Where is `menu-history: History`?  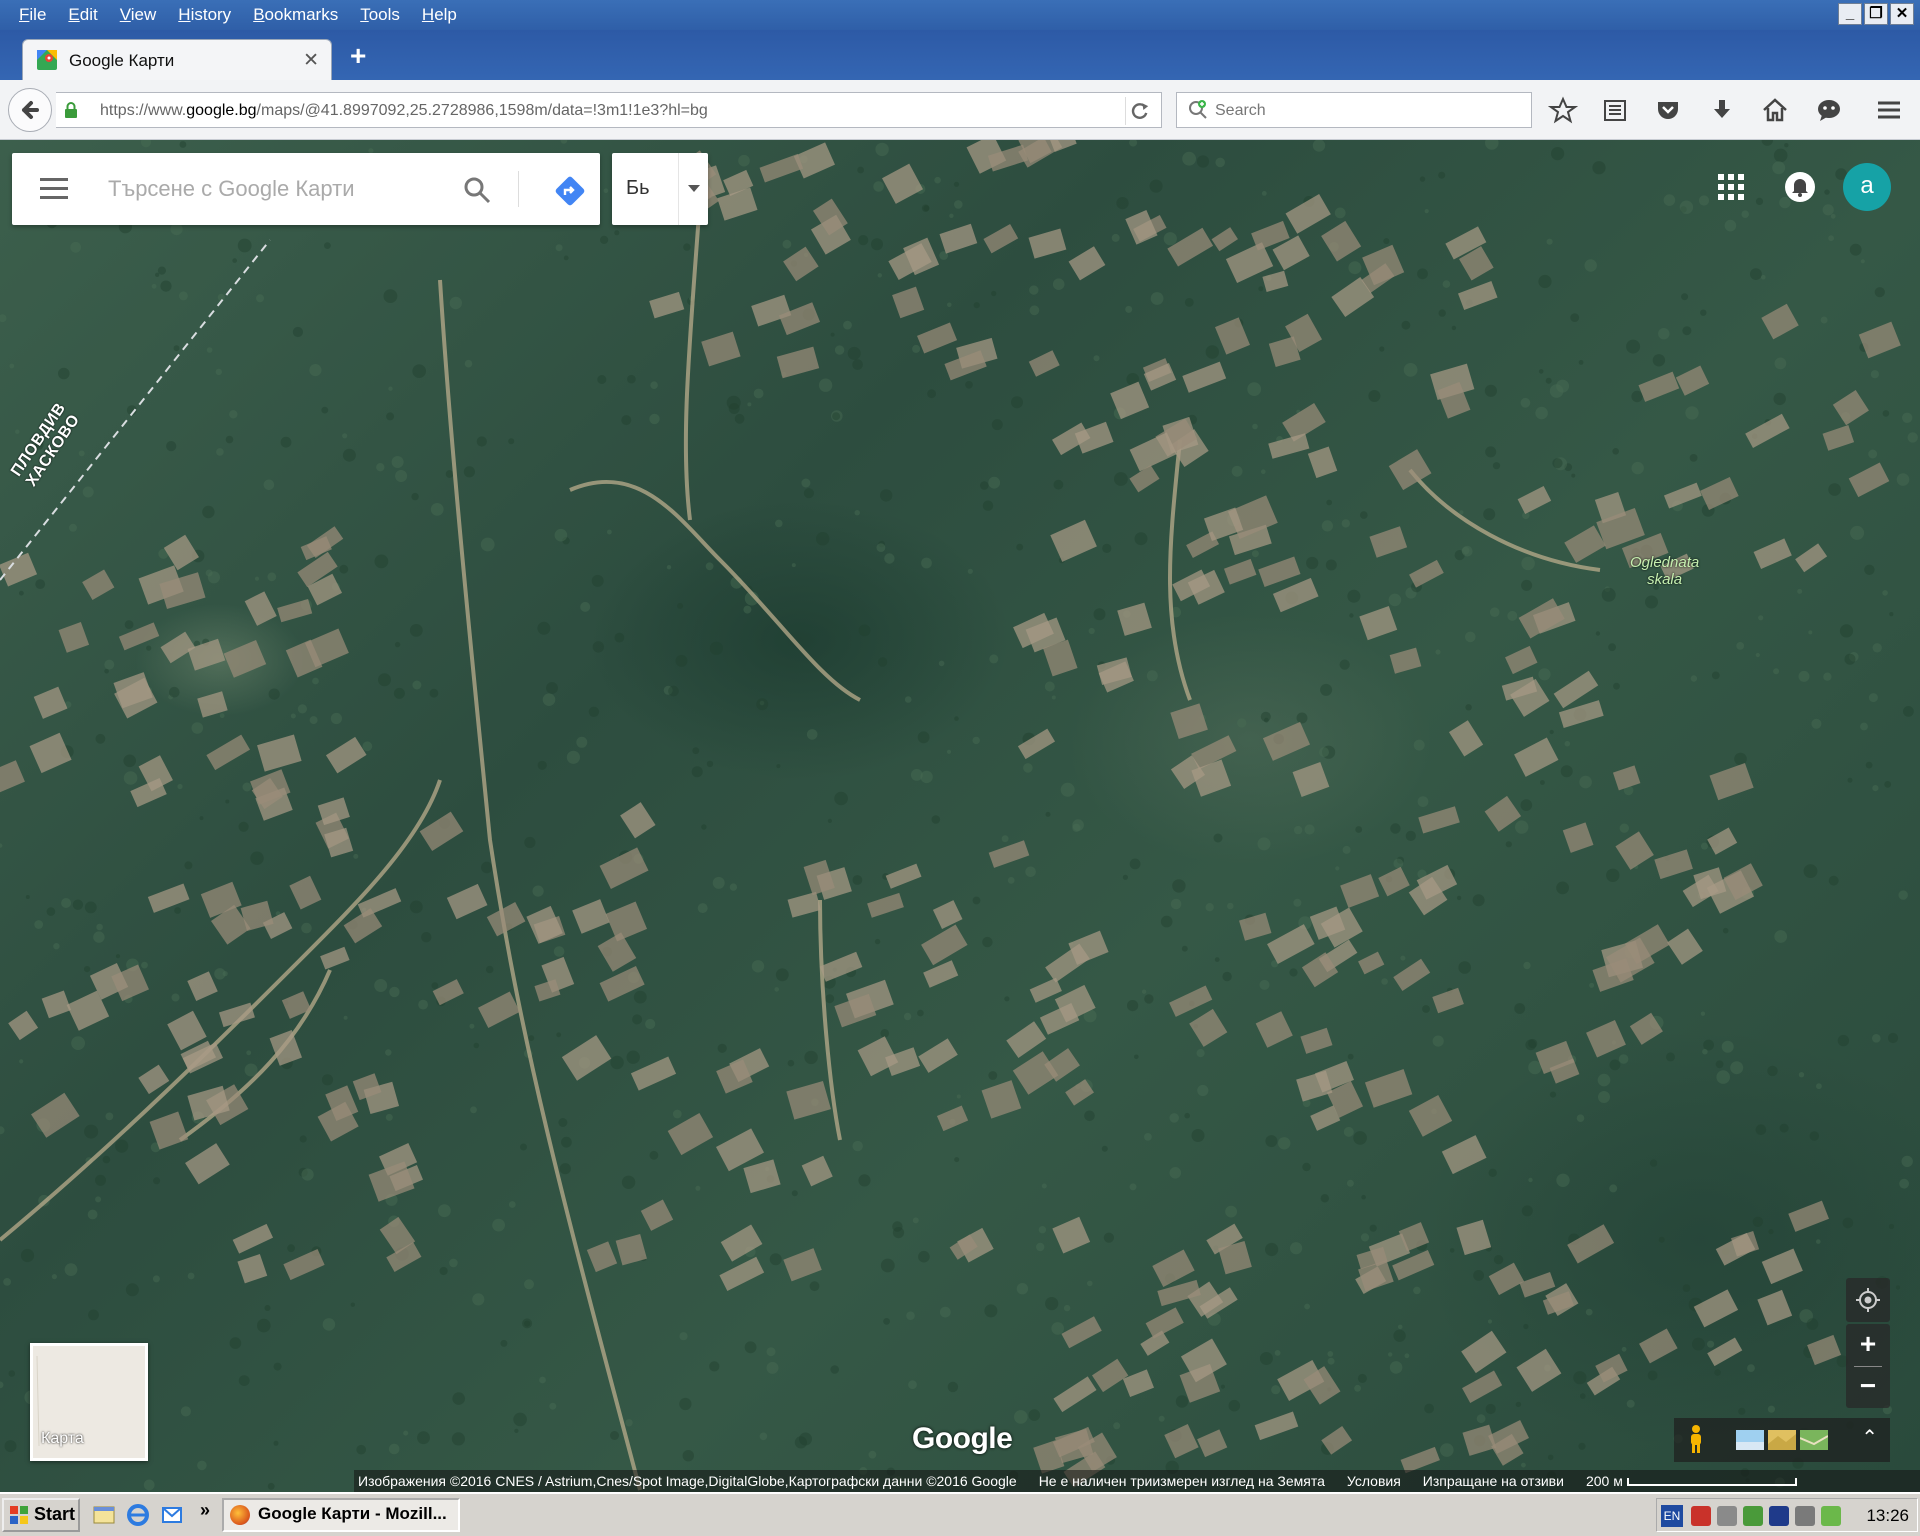 menu-history: History is located at coordinates (204, 15).